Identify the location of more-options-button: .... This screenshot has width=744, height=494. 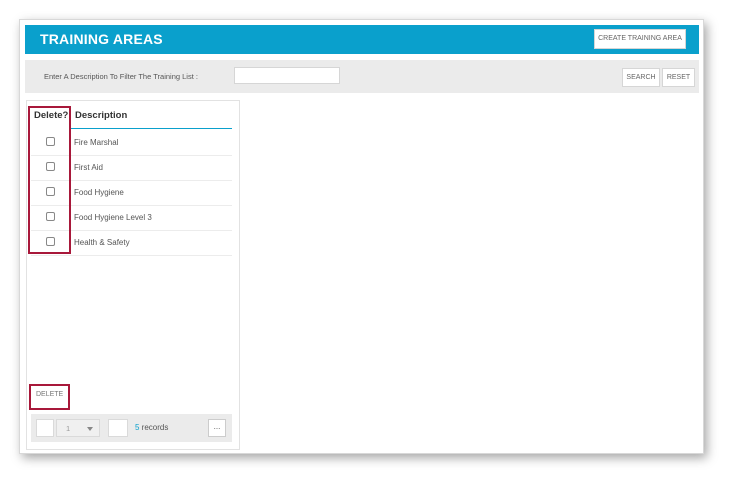
(217, 428).